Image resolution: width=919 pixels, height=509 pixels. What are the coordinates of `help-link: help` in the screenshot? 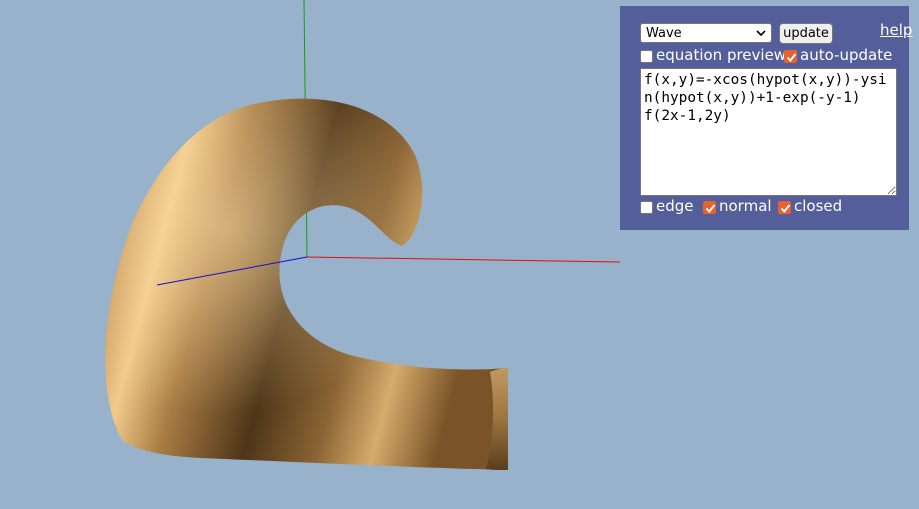 It's located at (896, 30).